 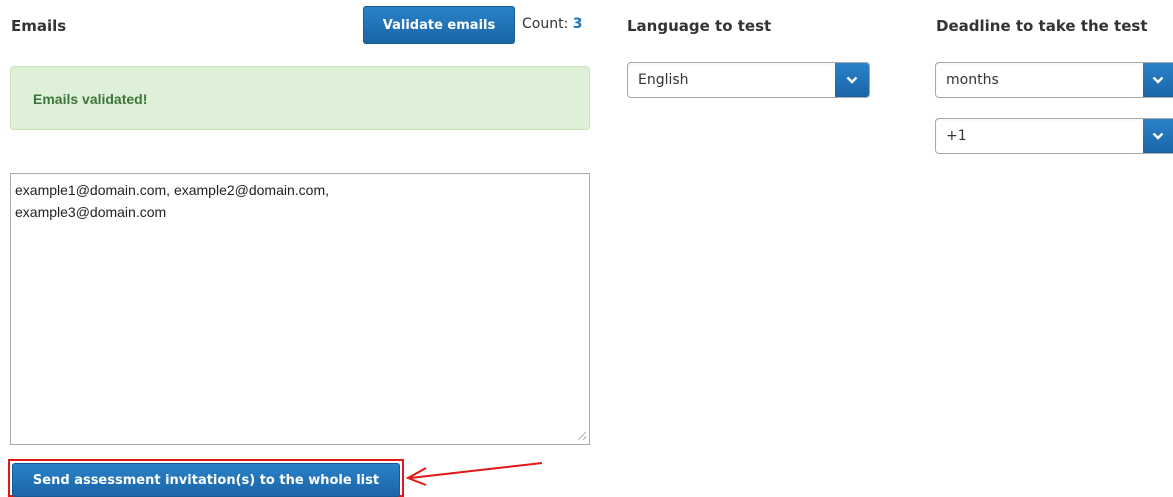 I want to click on email-count: Count: 3, so click(x=552, y=24).